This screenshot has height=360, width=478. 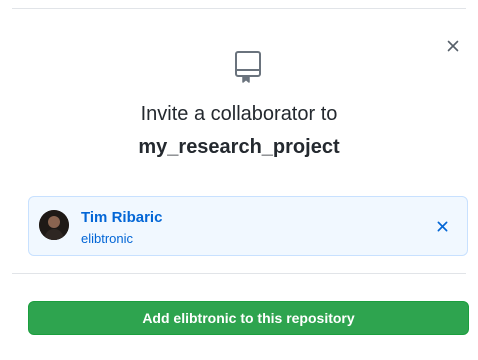 What do you see at coordinates (239, 114) in the screenshot?
I see `dialog-title: Invite a collaborator to` at bounding box center [239, 114].